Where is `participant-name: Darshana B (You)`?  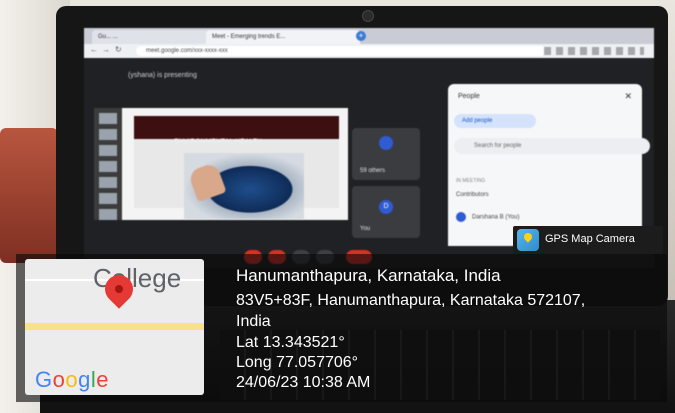
participant-name: Darshana B (You) is located at coordinates (496, 217).